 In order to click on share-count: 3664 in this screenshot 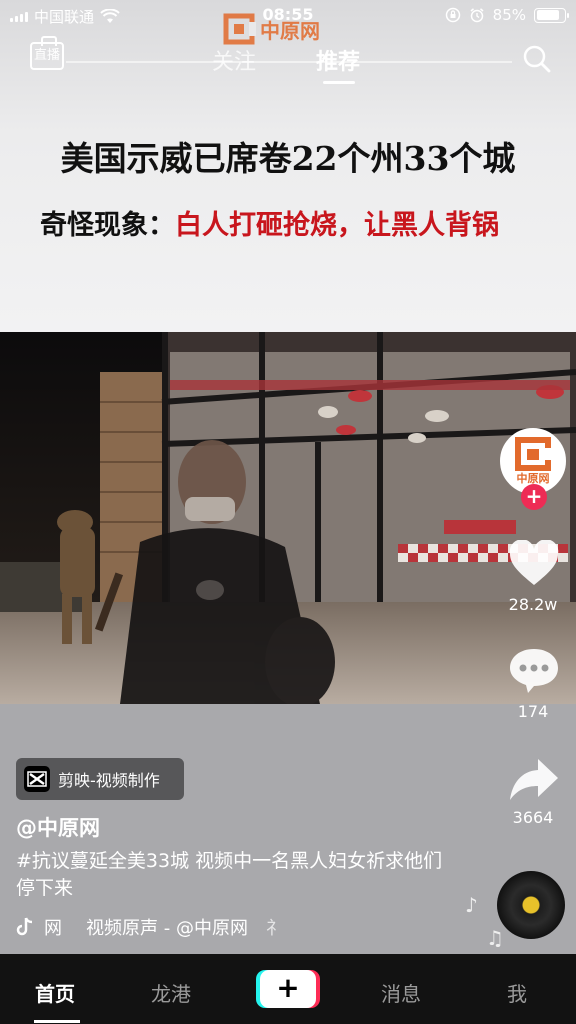, I will do `click(533, 817)`.